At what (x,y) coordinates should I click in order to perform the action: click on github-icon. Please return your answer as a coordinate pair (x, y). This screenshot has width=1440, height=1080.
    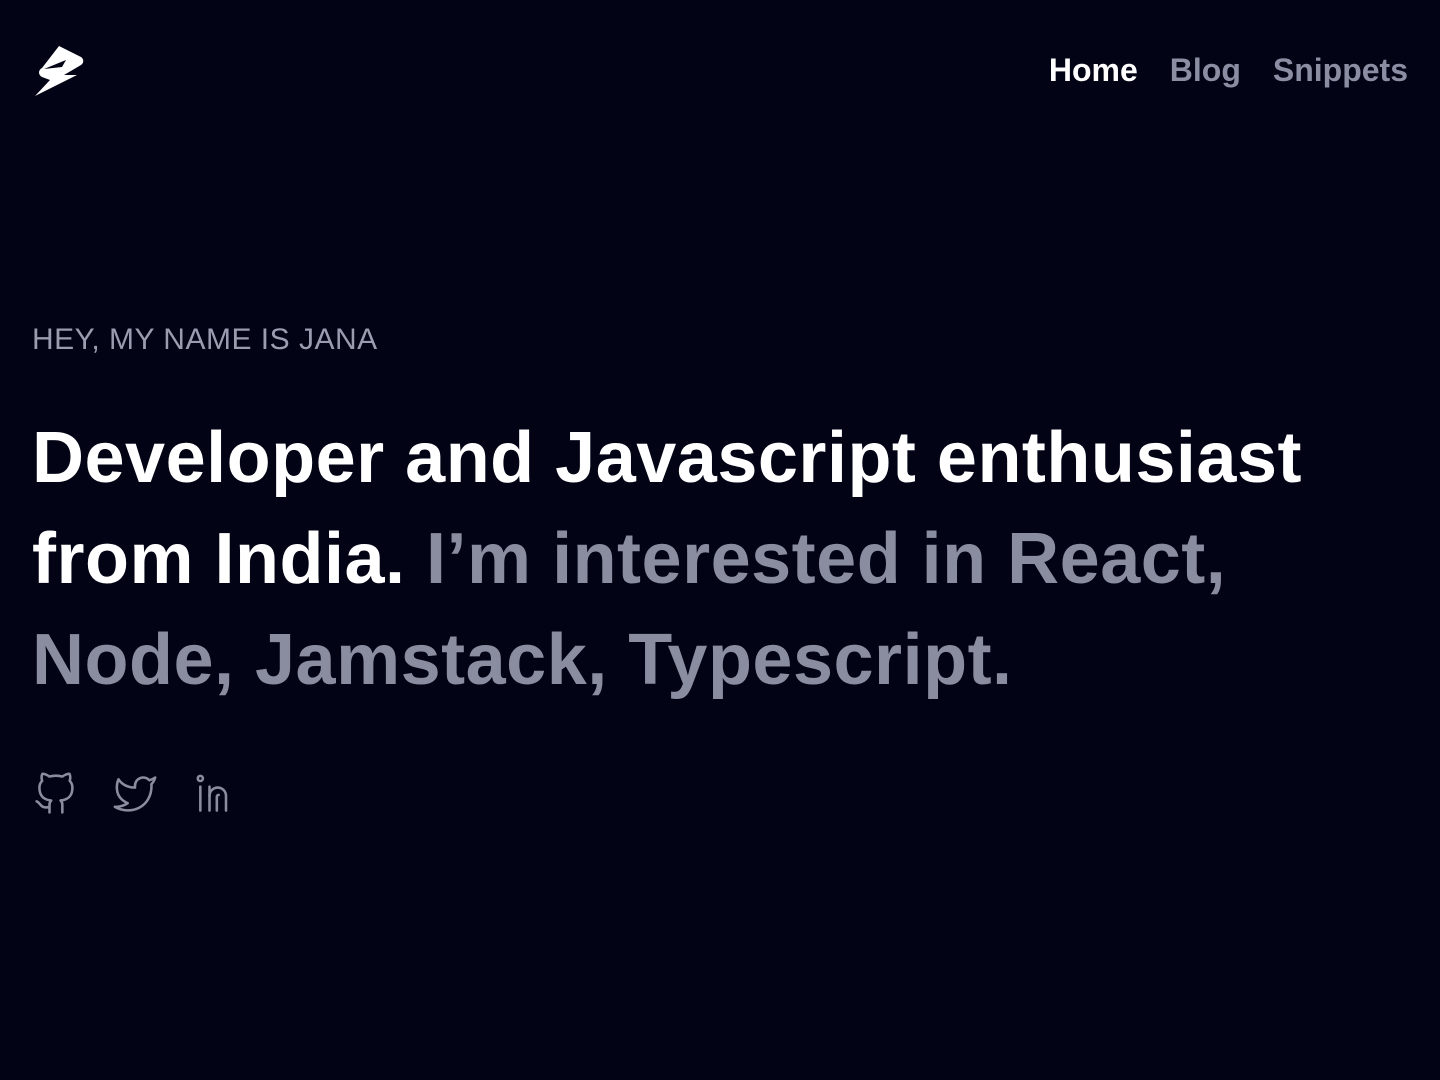
    Looking at the image, I should click on (54, 793).